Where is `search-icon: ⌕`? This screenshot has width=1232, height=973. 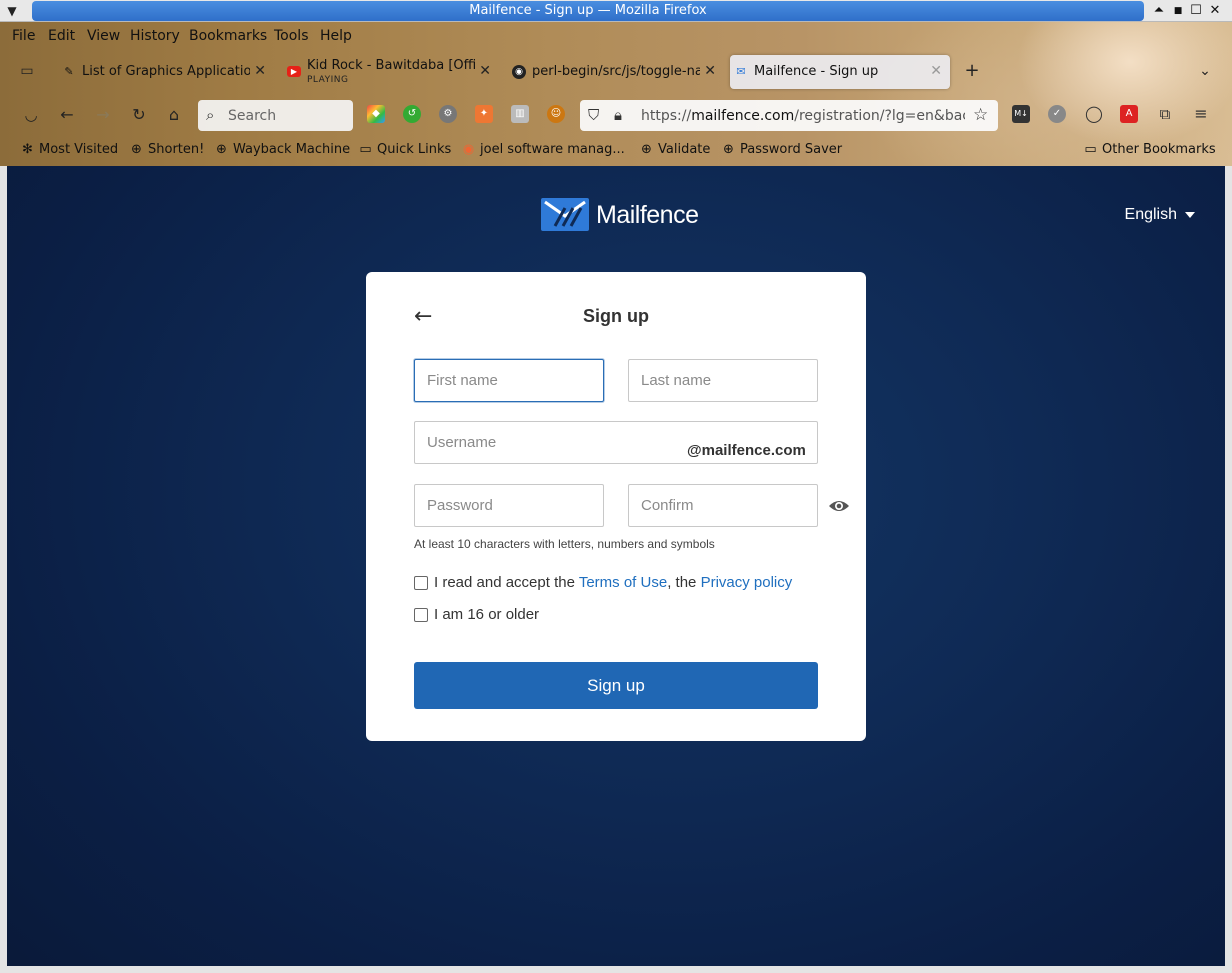 search-icon: ⌕ is located at coordinates (210, 115).